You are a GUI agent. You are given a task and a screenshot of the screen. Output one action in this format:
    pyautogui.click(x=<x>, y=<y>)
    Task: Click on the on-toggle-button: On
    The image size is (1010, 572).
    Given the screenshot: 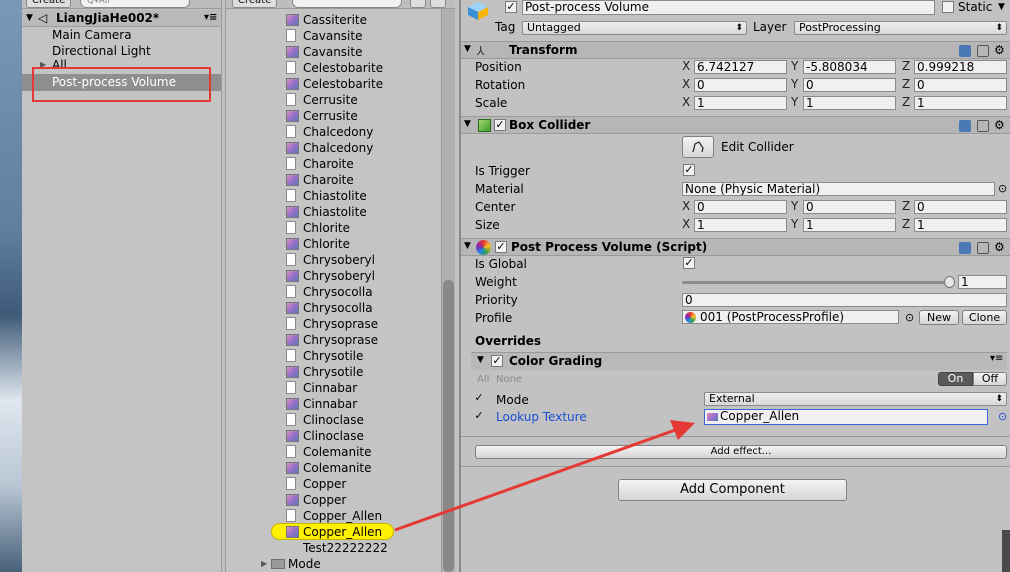 What is the action you would take?
    pyautogui.click(x=955, y=379)
    